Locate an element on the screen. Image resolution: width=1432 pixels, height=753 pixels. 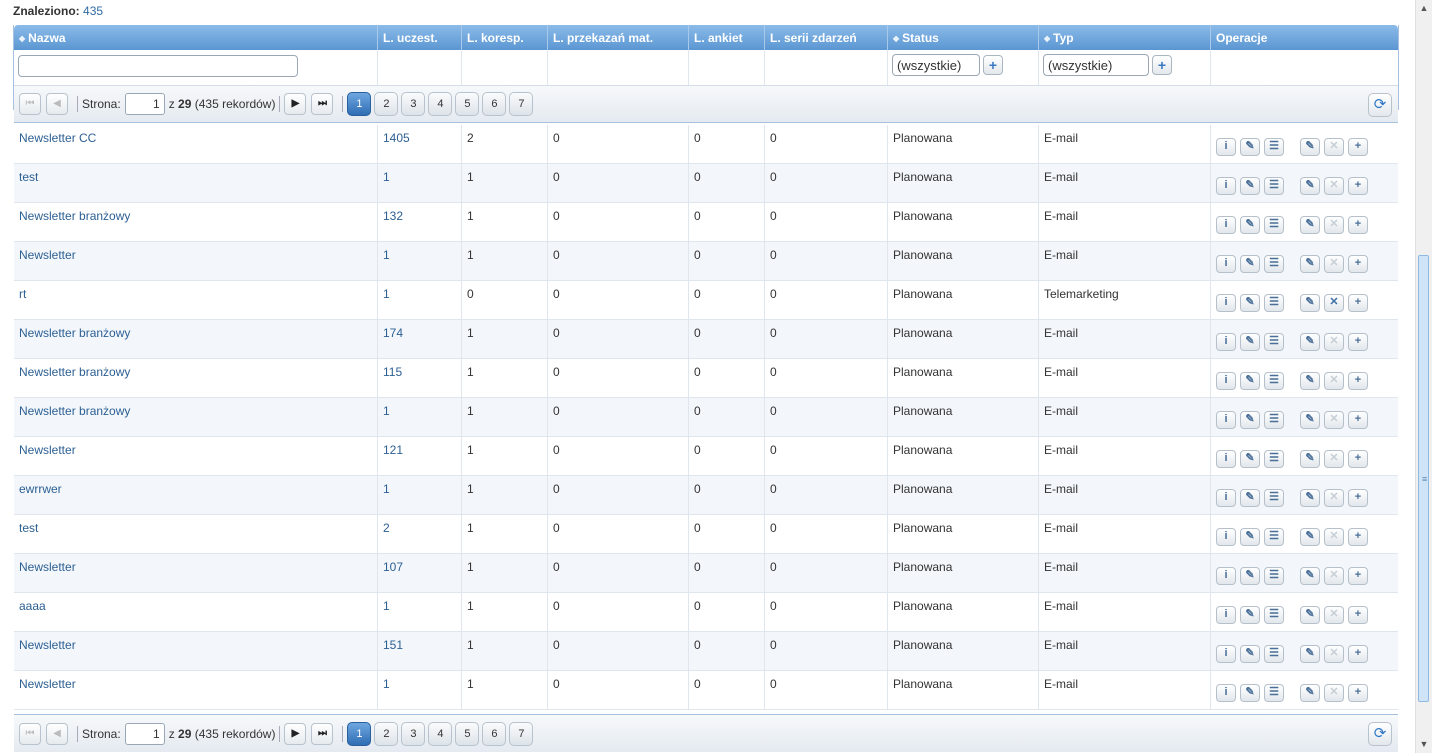
column-header-type: ◆ Typ is located at coordinates (1125, 37).